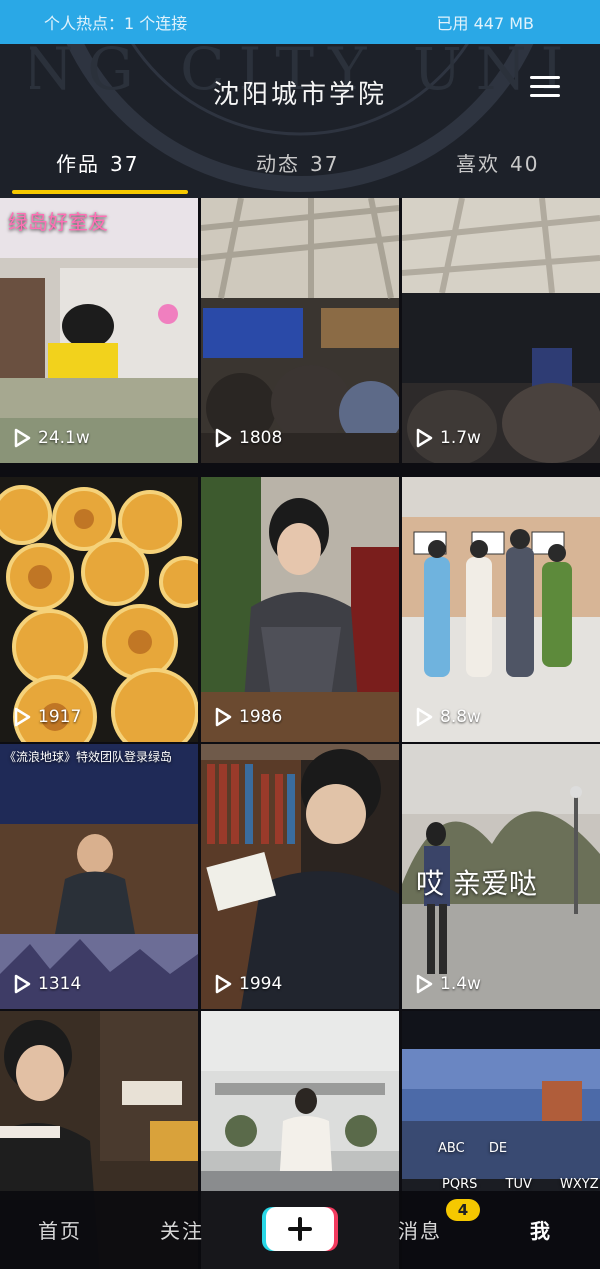 The height and width of the screenshot is (1269, 600). Describe the element at coordinates (125, 164) in the screenshot. I see `tab-works-count: 37` at that location.